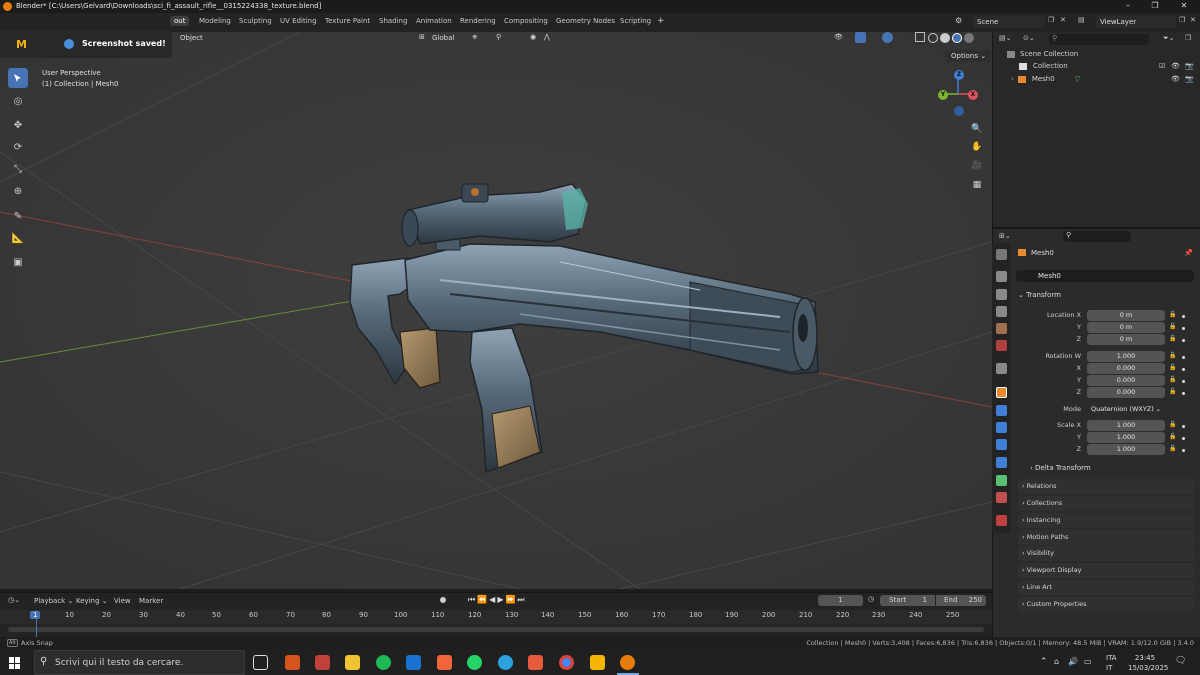 Image resolution: width=1200 pixels, height=675 pixels. Describe the element at coordinates (547, 37) in the screenshot. I see `falloff-icon: ⋀` at that location.